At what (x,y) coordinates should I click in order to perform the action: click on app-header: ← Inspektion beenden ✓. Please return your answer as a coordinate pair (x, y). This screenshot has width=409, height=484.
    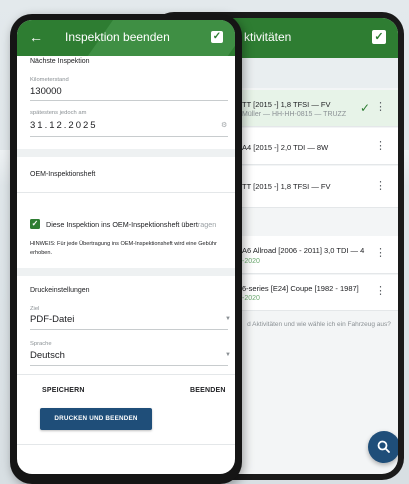
    Looking at the image, I should click on (126, 38).